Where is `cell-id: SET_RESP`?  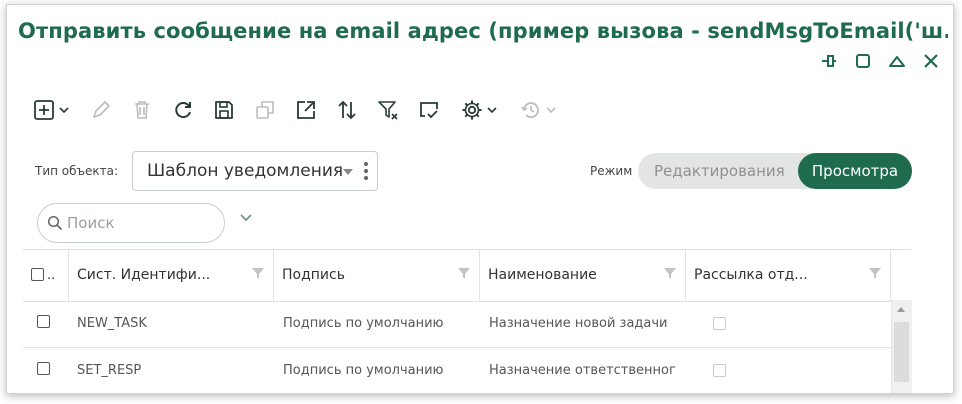 cell-id: SET_RESP is located at coordinates (109, 370).